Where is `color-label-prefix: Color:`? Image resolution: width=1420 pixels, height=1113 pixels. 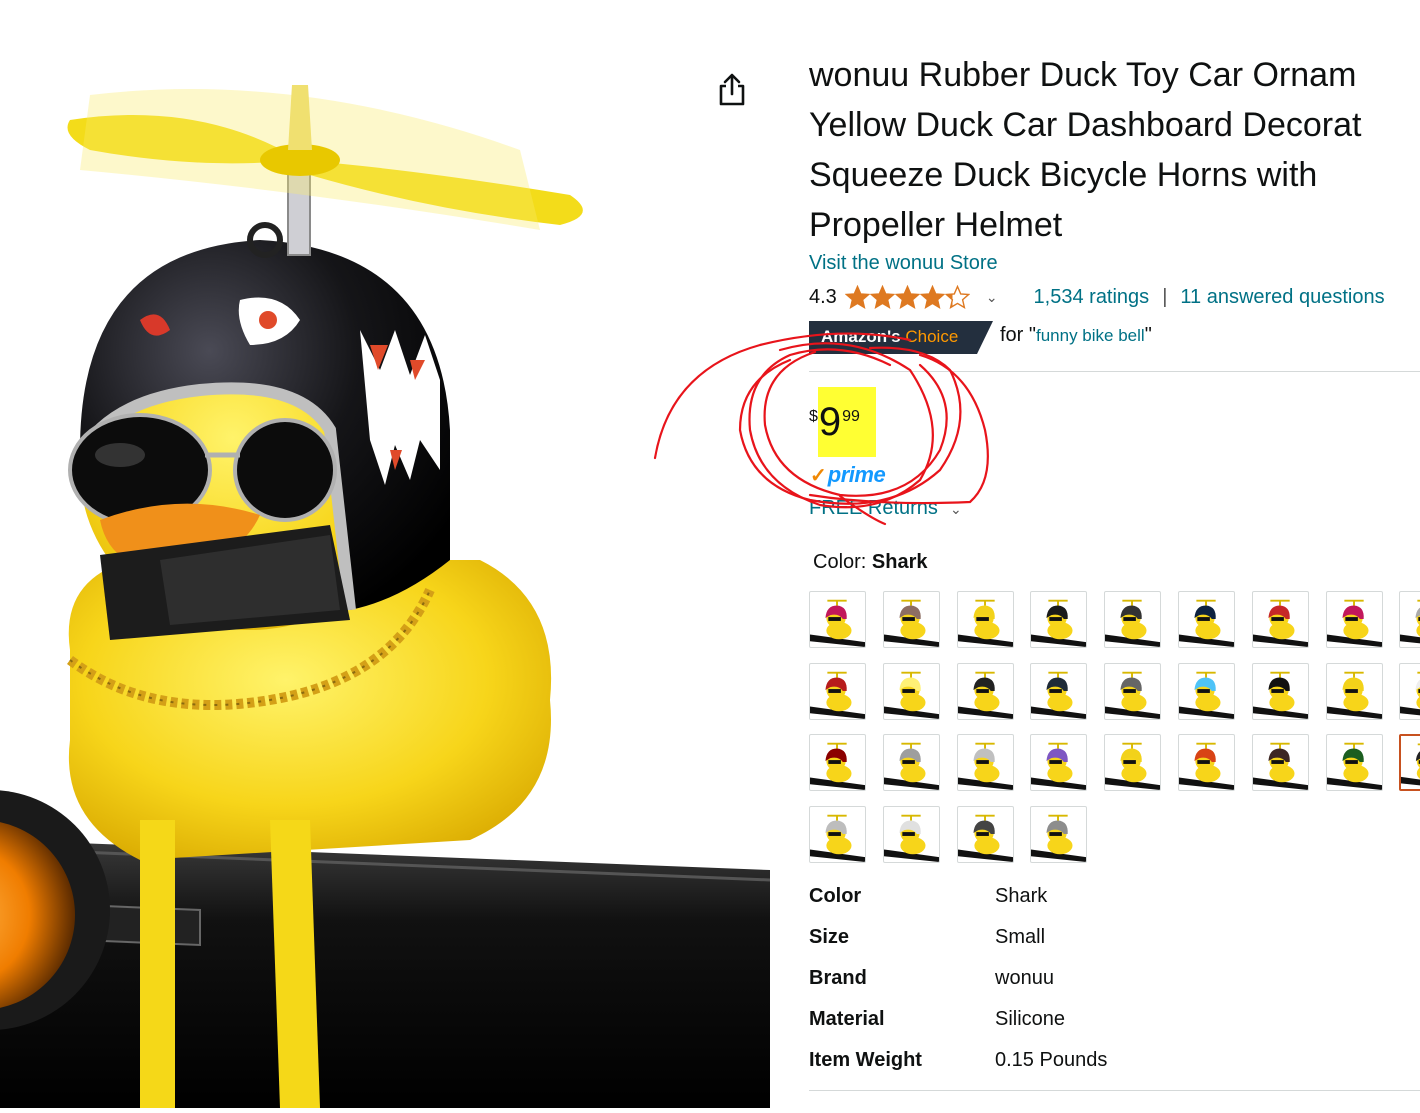
color-label-prefix: Color: is located at coordinates (842, 562).